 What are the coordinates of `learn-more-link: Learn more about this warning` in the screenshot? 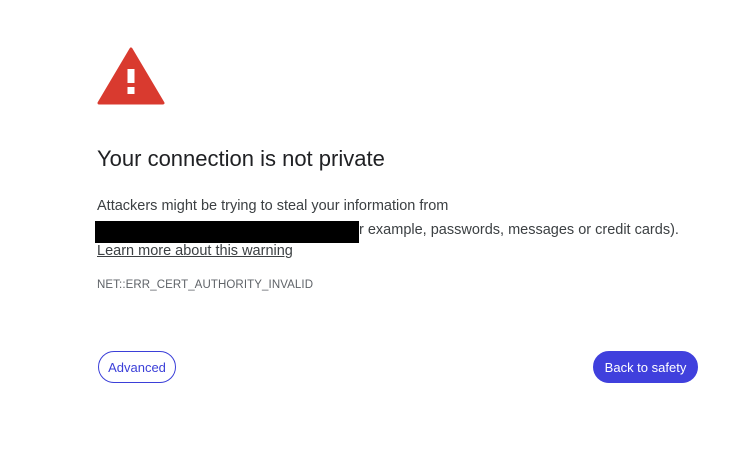 It's located at (195, 251).